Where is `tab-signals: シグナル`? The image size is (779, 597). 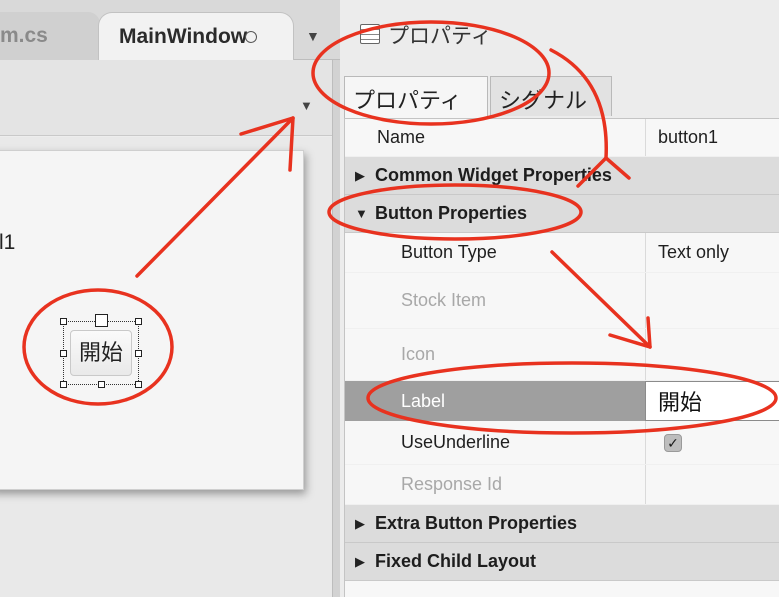
tab-signals: シグナル is located at coordinates (551, 96).